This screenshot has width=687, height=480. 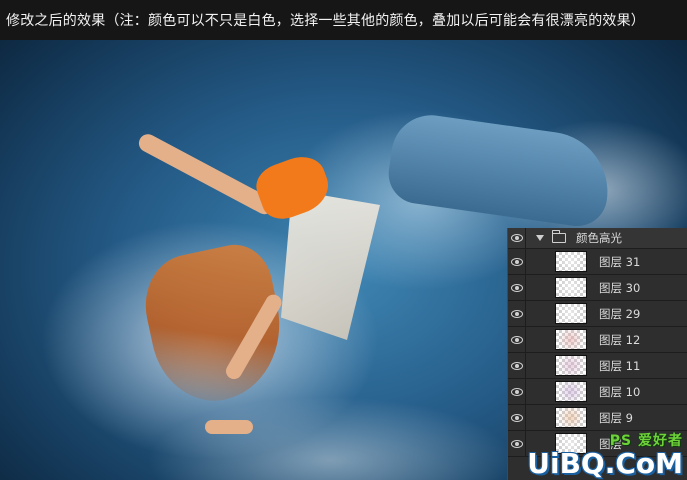 What do you see at coordinates (597, 288) in the screenshot?
I see `layer-row: 图层 30` at bounding box center [597, 288].